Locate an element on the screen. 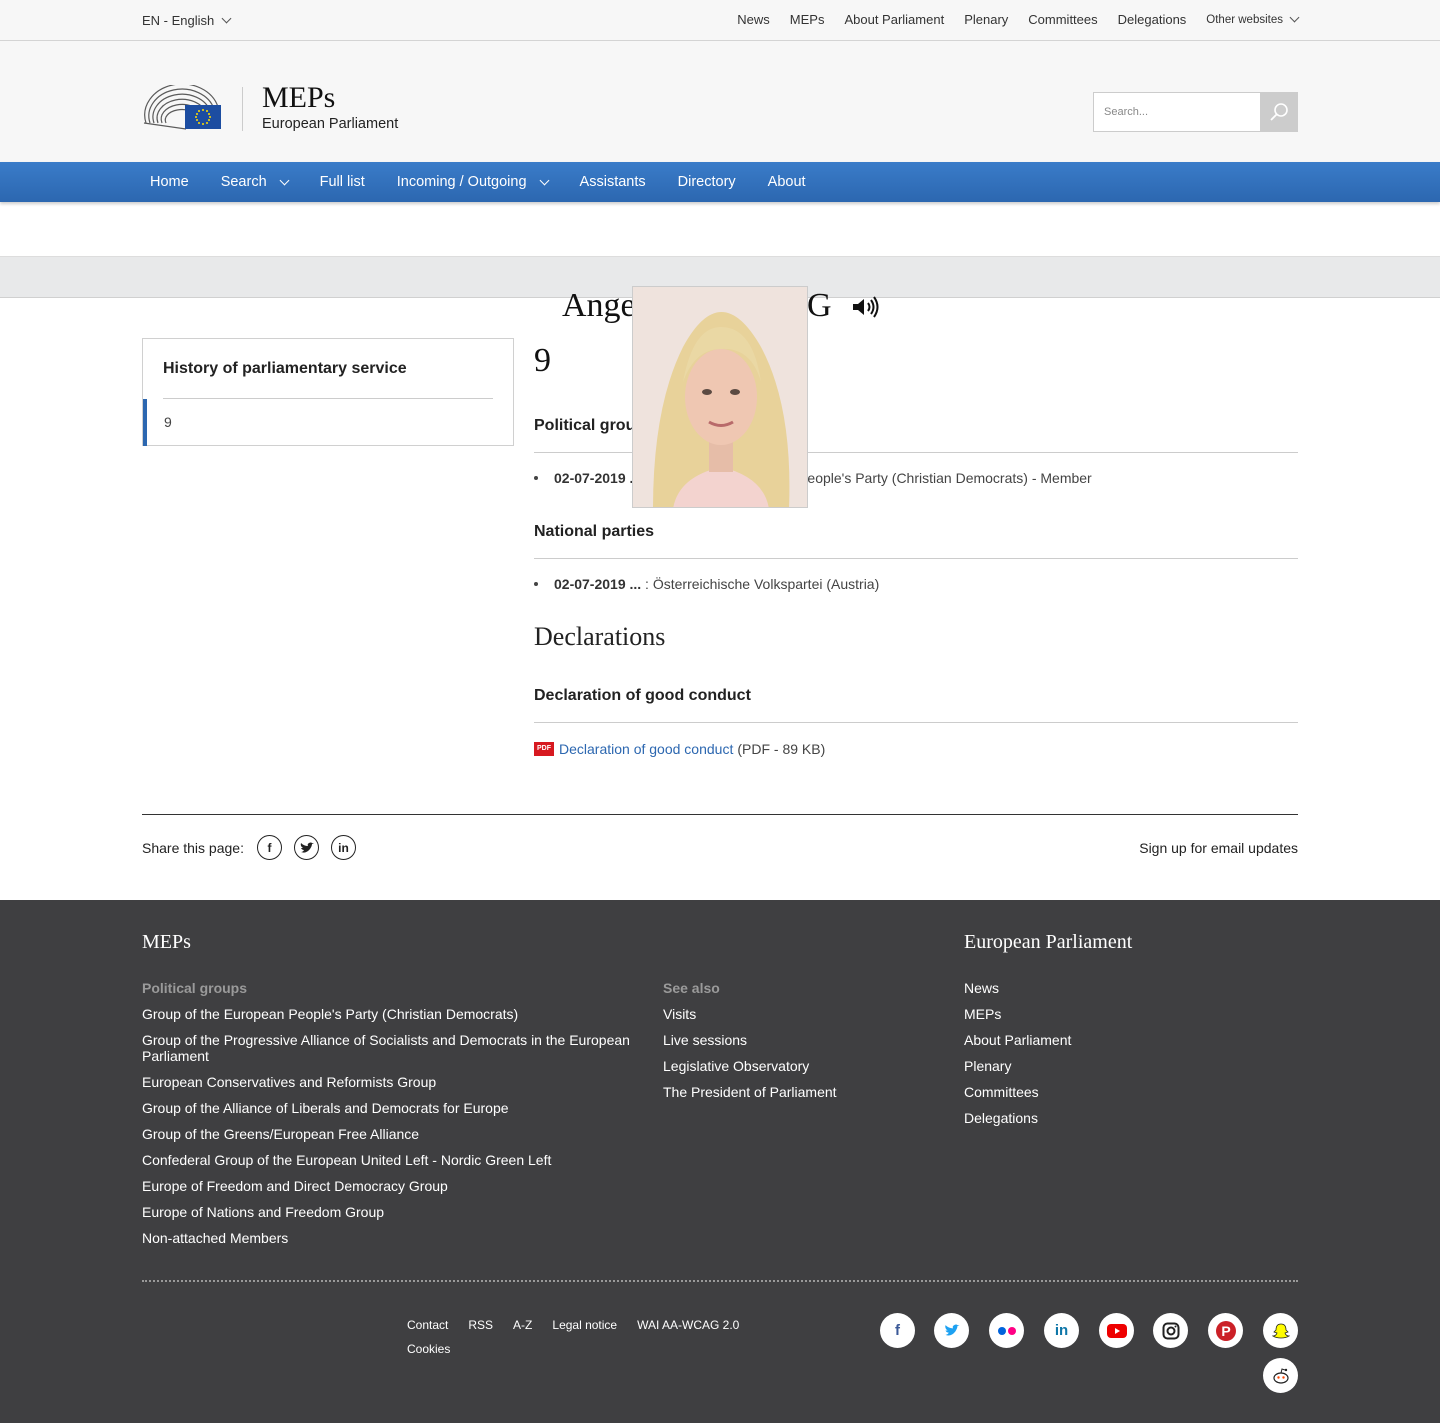 Image resolution: width=1440 pixels, height=1423 pixels. national-party-text: : Österreichische Volkspartei (Austria) is located at coordinates (760, 584).